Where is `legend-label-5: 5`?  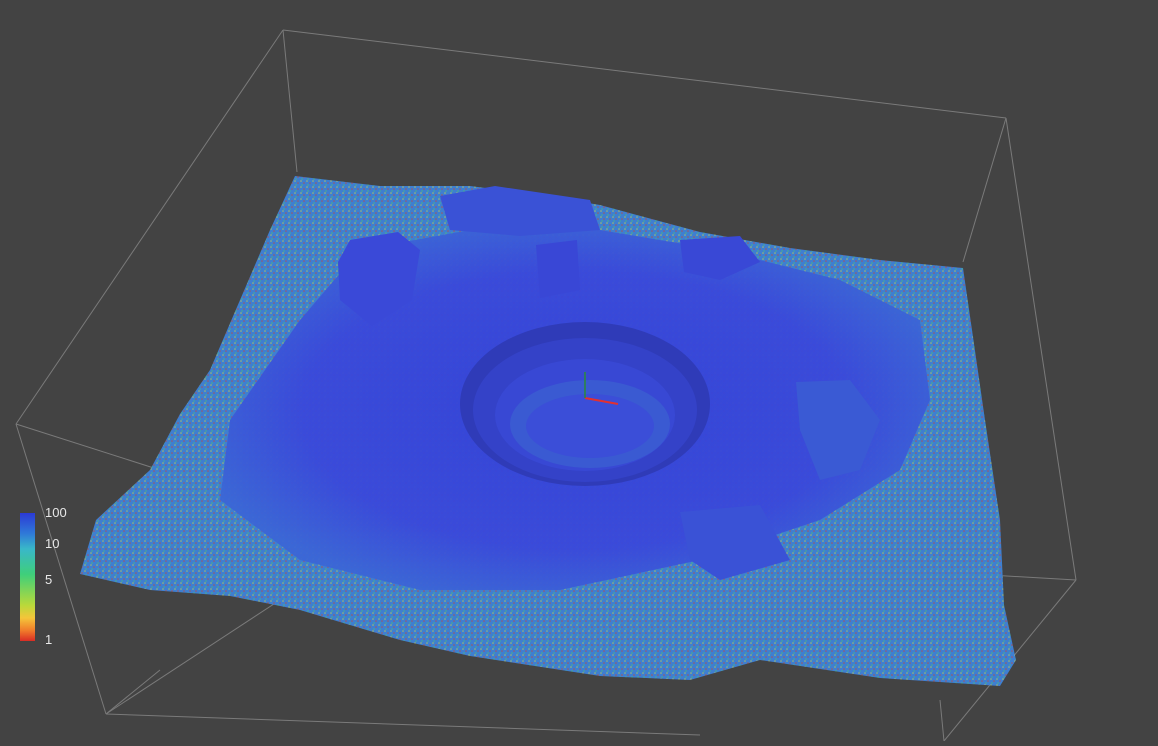
legend-label-5: 5 is located at coordinates (49, 579).